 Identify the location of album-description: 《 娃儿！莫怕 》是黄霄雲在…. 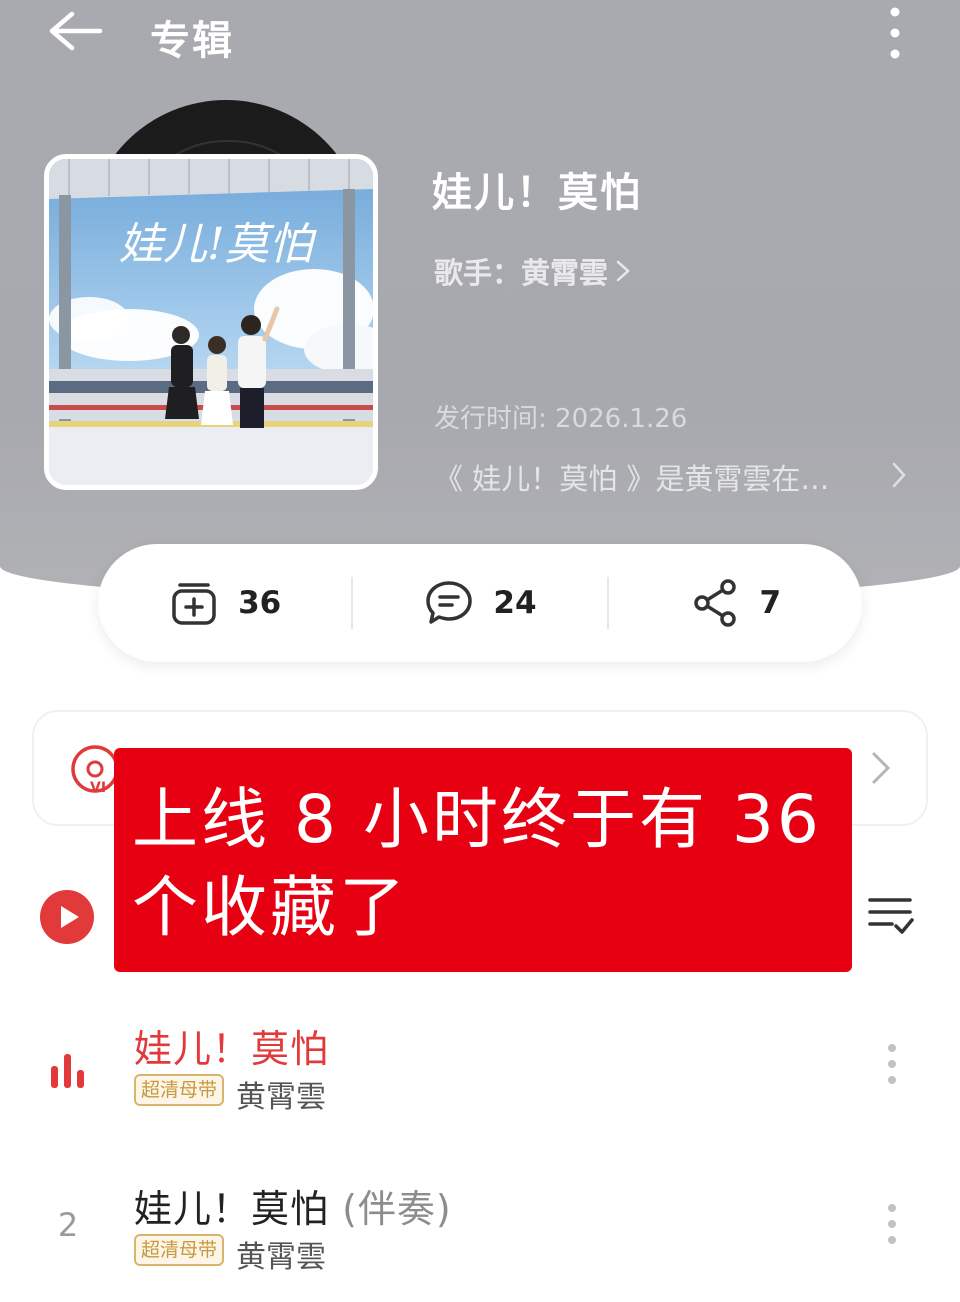
(654, 477).